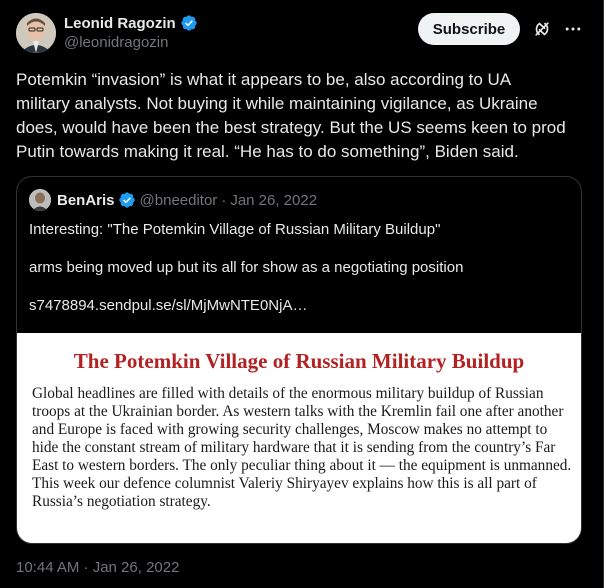 The height and width of the screenshot is (588, 604). Describe the element at coordinates (86, 200) in the screenshot. I see `quote-author-name: BenAris` at that location.